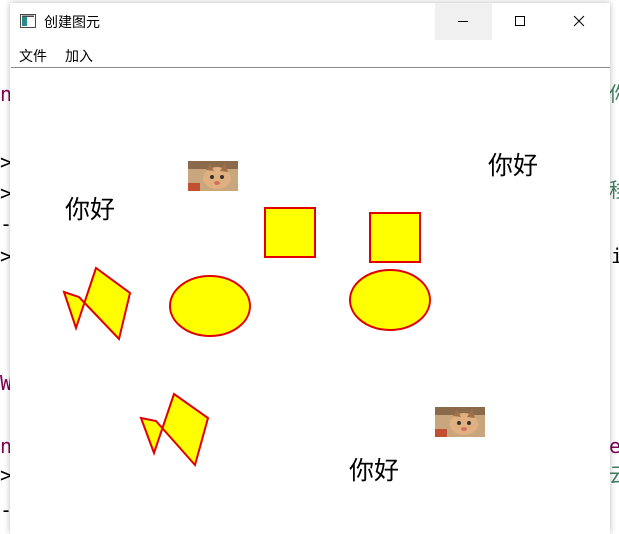 This screenshot has width=619, height=534. What do you see at coordinates (33, 56) in the screenshot?
I see `menu-file: 文件` at bounding box center [33, 56].